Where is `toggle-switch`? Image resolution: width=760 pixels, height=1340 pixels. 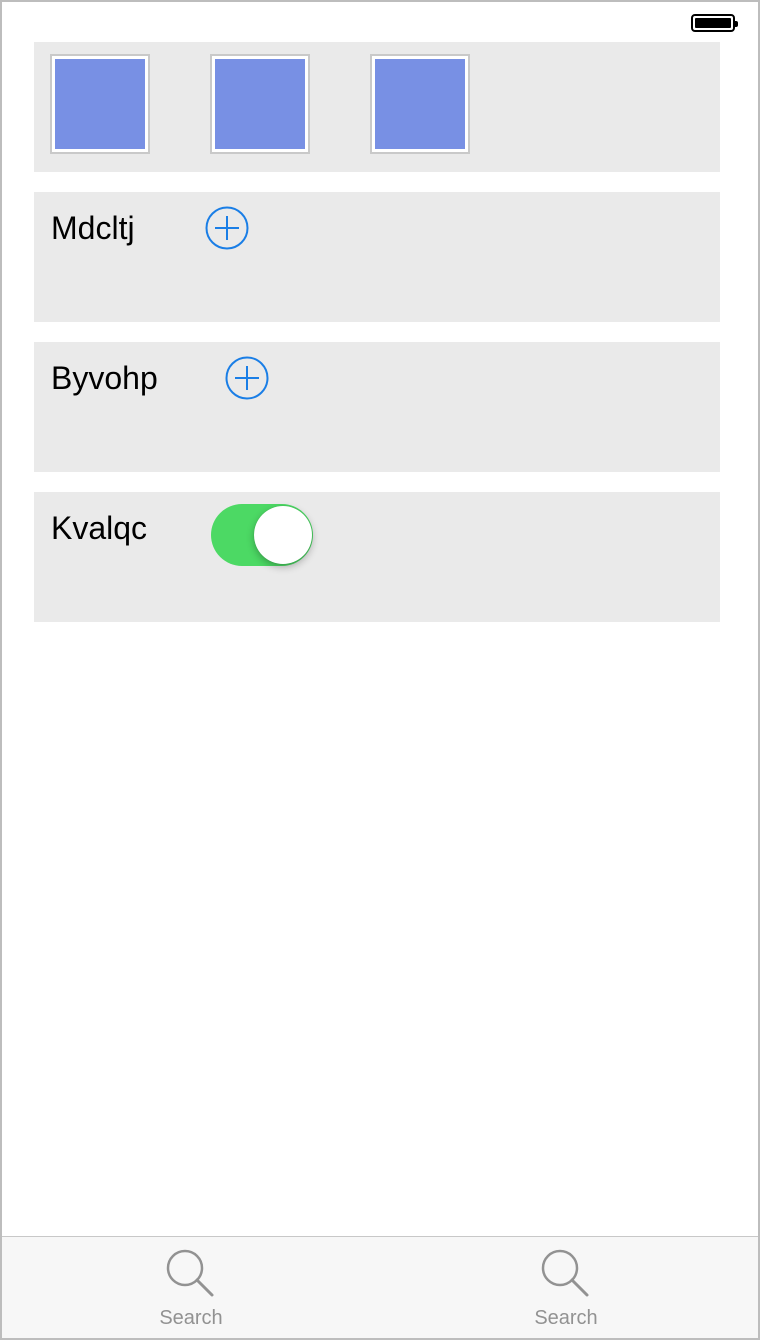 toggle-switch is located at coordinates (262, 535).